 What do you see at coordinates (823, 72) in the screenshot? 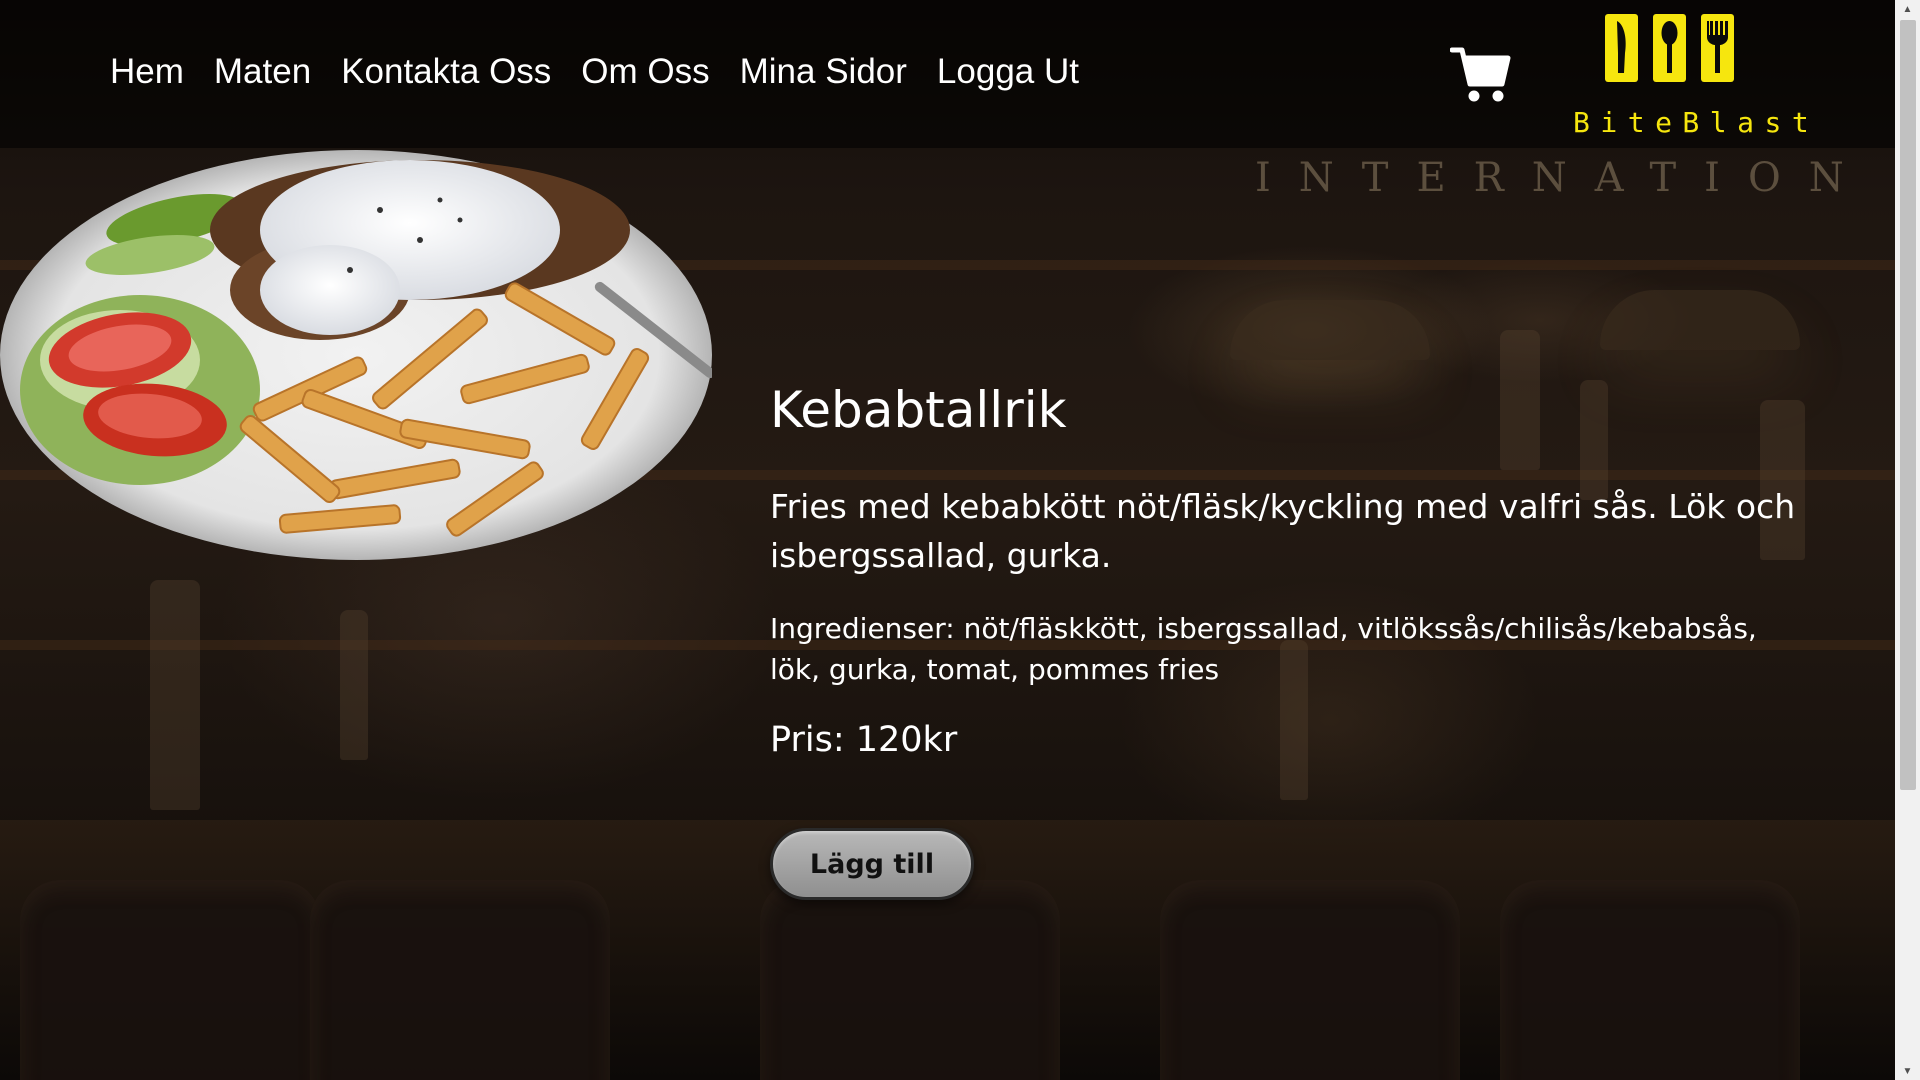
I see `nav-item-mina-sidor: Mina Sidor` at bounding box center [823, 72].